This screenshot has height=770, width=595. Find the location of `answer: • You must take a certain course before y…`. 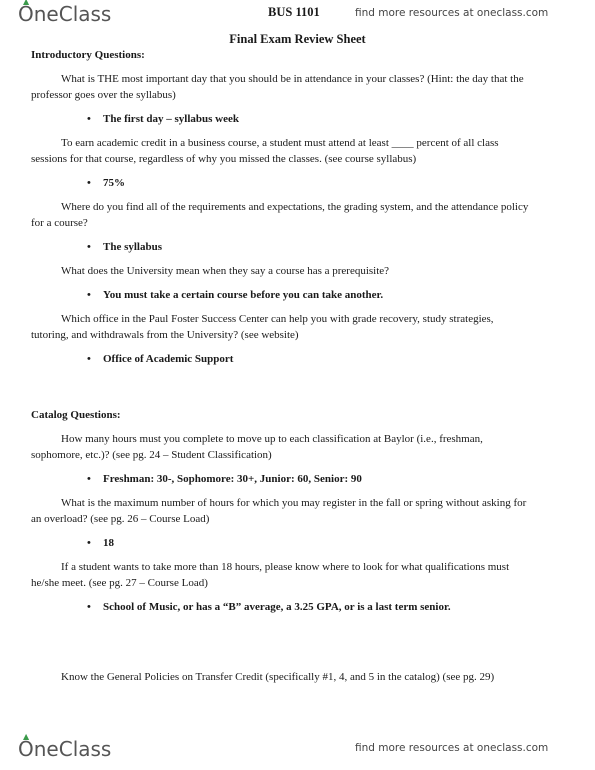

answer: • You must take a certain course before y… is located at coordinates (281, 295).